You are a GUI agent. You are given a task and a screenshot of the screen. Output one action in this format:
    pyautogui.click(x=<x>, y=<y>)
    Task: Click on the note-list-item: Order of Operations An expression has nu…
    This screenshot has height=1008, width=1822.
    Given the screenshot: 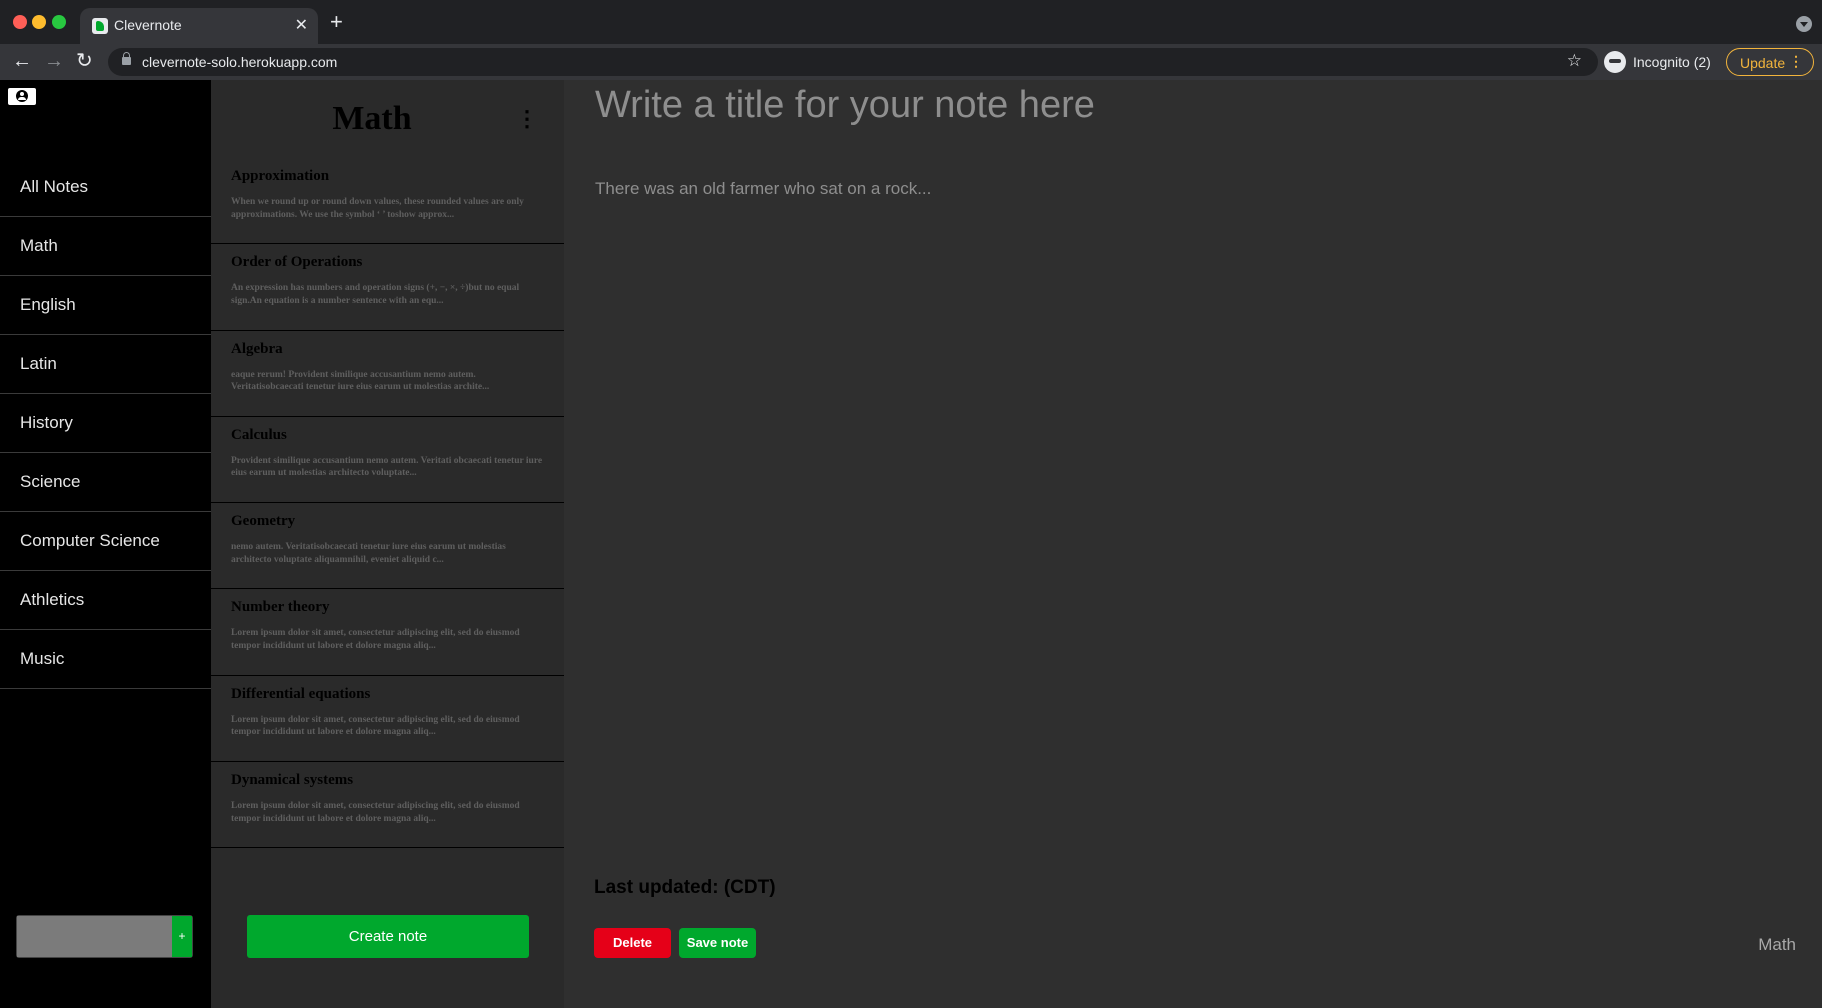 What is the action you would take?
    pyautogui.click(x=387, y=287)
    